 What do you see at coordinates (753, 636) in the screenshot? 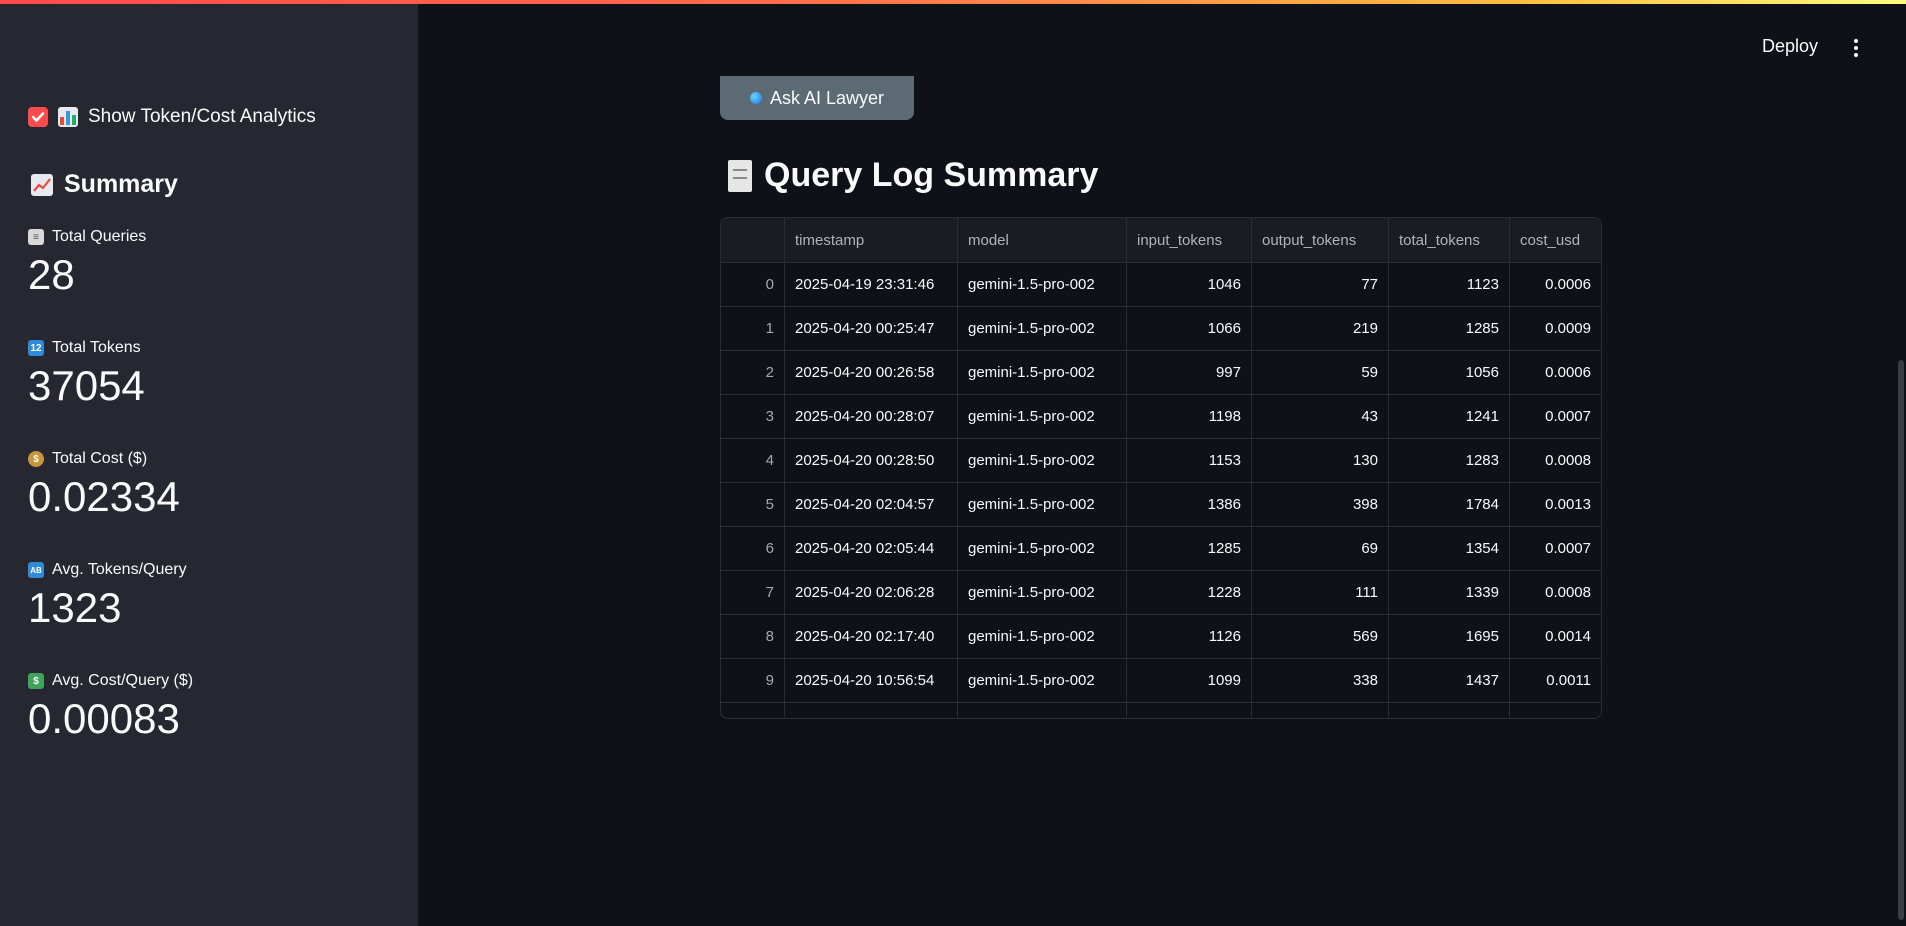
I see `table-cell: 8` at bounding box center [753, 636].